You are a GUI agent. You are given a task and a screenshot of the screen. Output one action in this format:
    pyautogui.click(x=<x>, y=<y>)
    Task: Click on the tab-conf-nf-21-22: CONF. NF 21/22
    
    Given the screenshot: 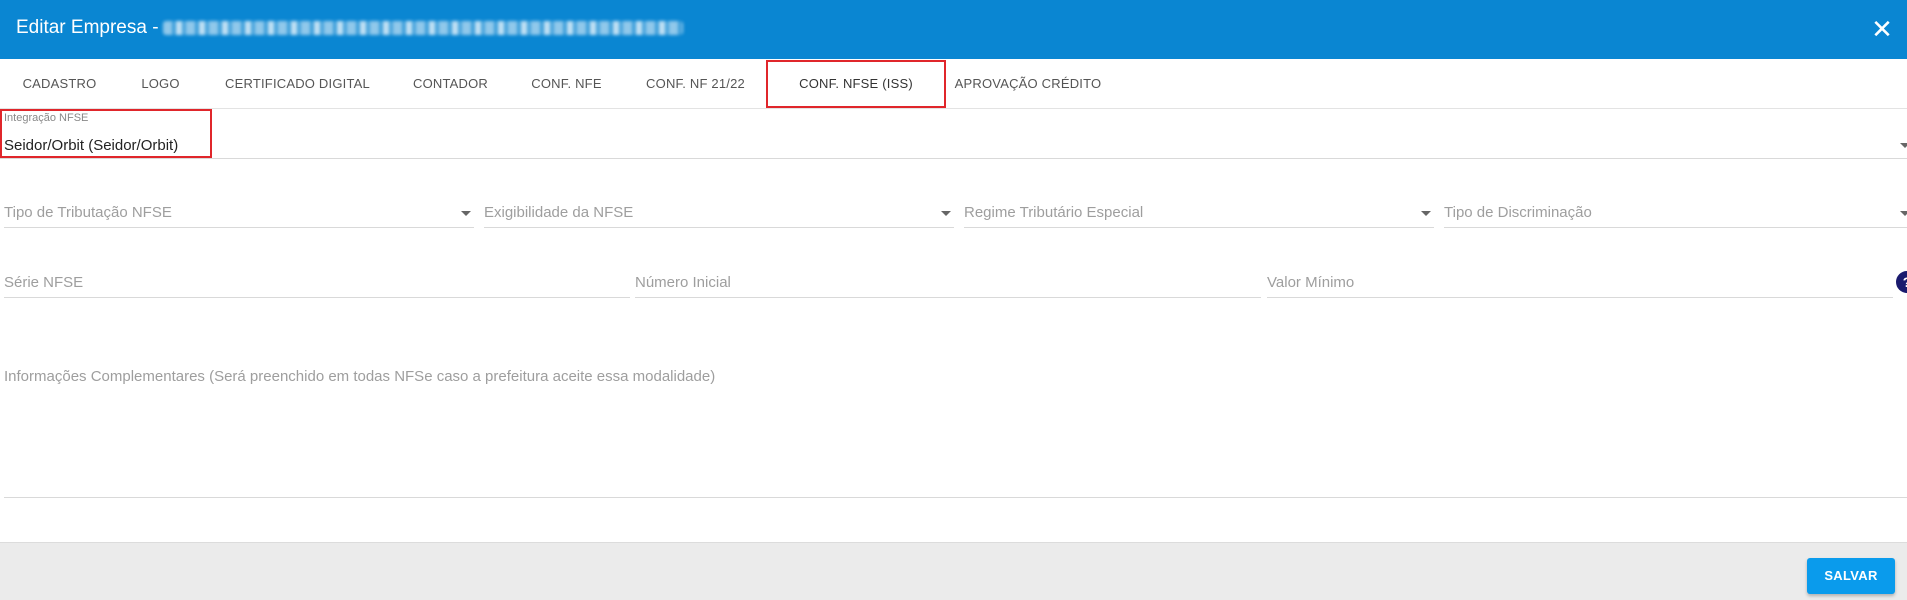 What is the action you would take?
    pyautogui.click(x=695, y=83)
    